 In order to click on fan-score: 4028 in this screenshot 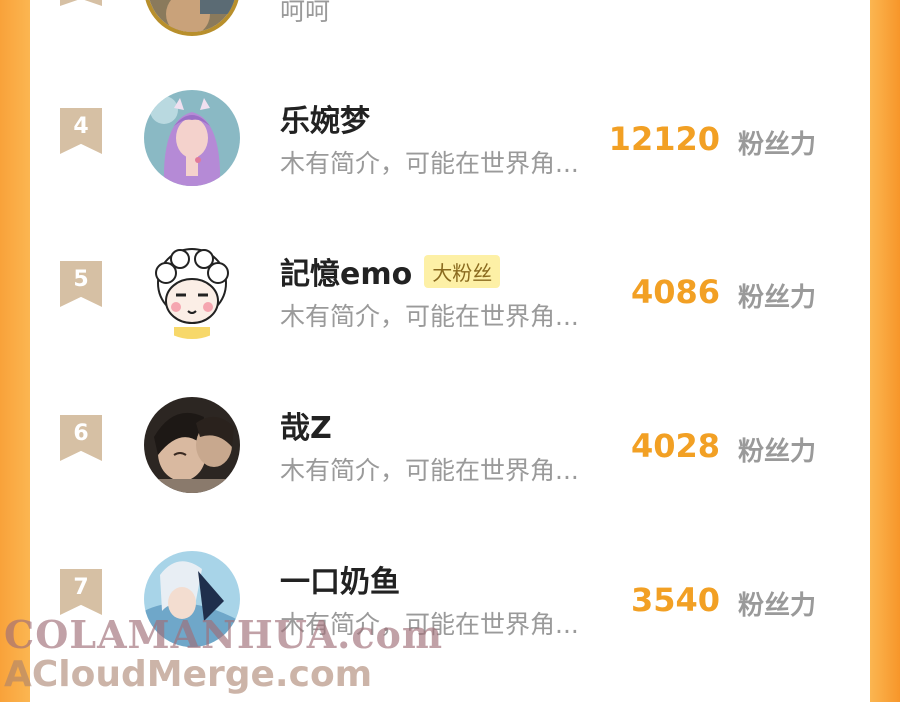, I will do `click(675, 446)`.